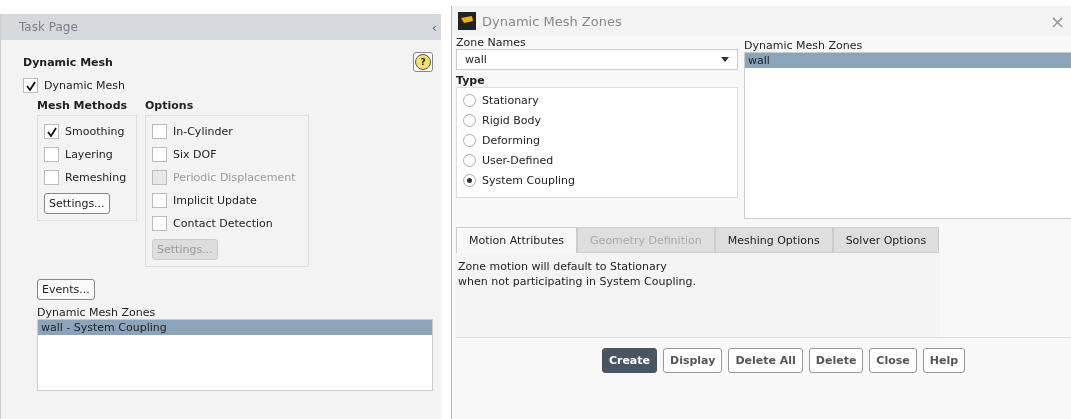 This screenshot has width=1071, height=419. I want to click on message-text: Zone motion will default to Stationary when not participating in System Coupling., so click(698, 295).